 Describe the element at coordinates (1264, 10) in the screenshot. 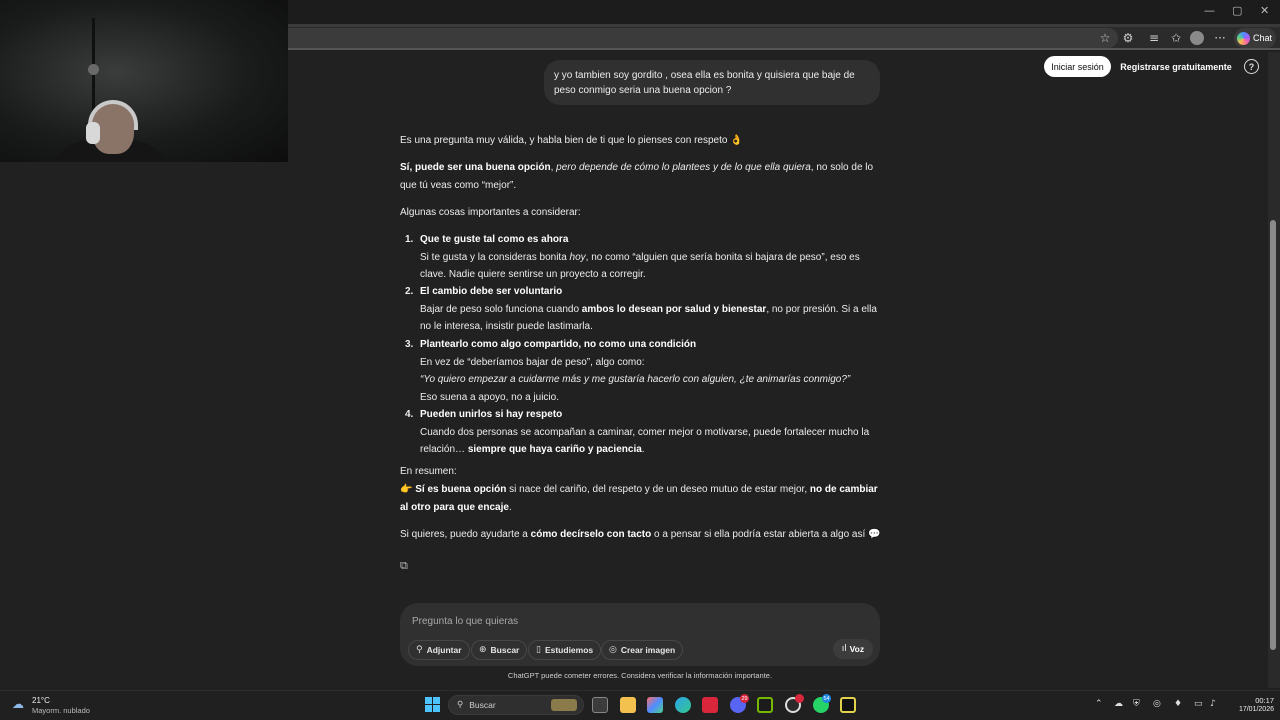

I see `close-window-icon: ✕` at that location.